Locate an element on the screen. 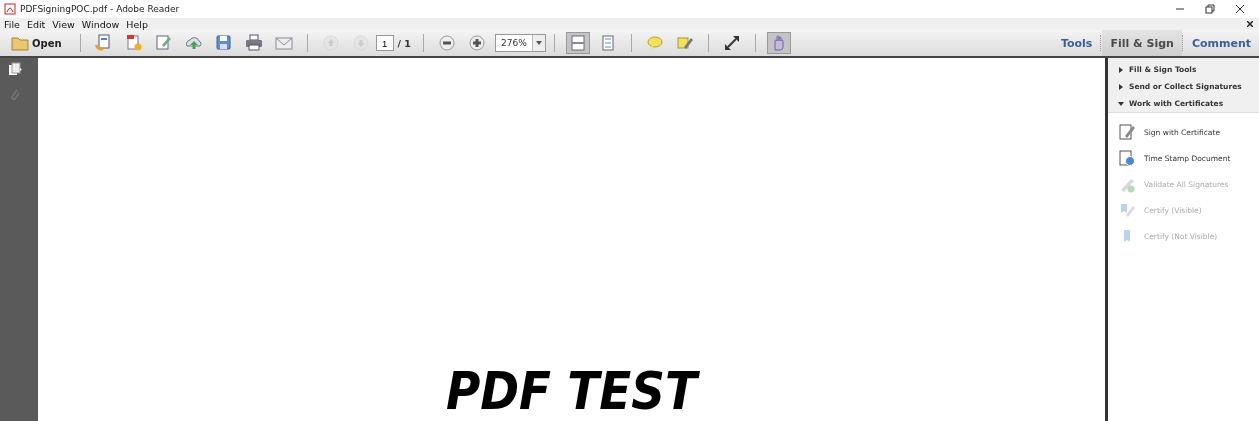 Image resolution: width=1259 pixels, height=421 pixels. clock-document-icon is located at coordinates (1127, 158).